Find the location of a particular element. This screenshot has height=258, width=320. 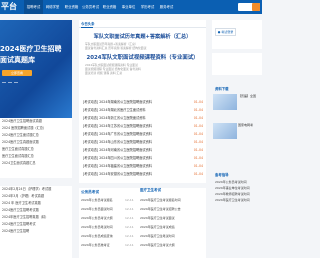

news-title: [考试动态] 2024年福建省公立医院招聘面试资料 is located at coordinates (133, 166).